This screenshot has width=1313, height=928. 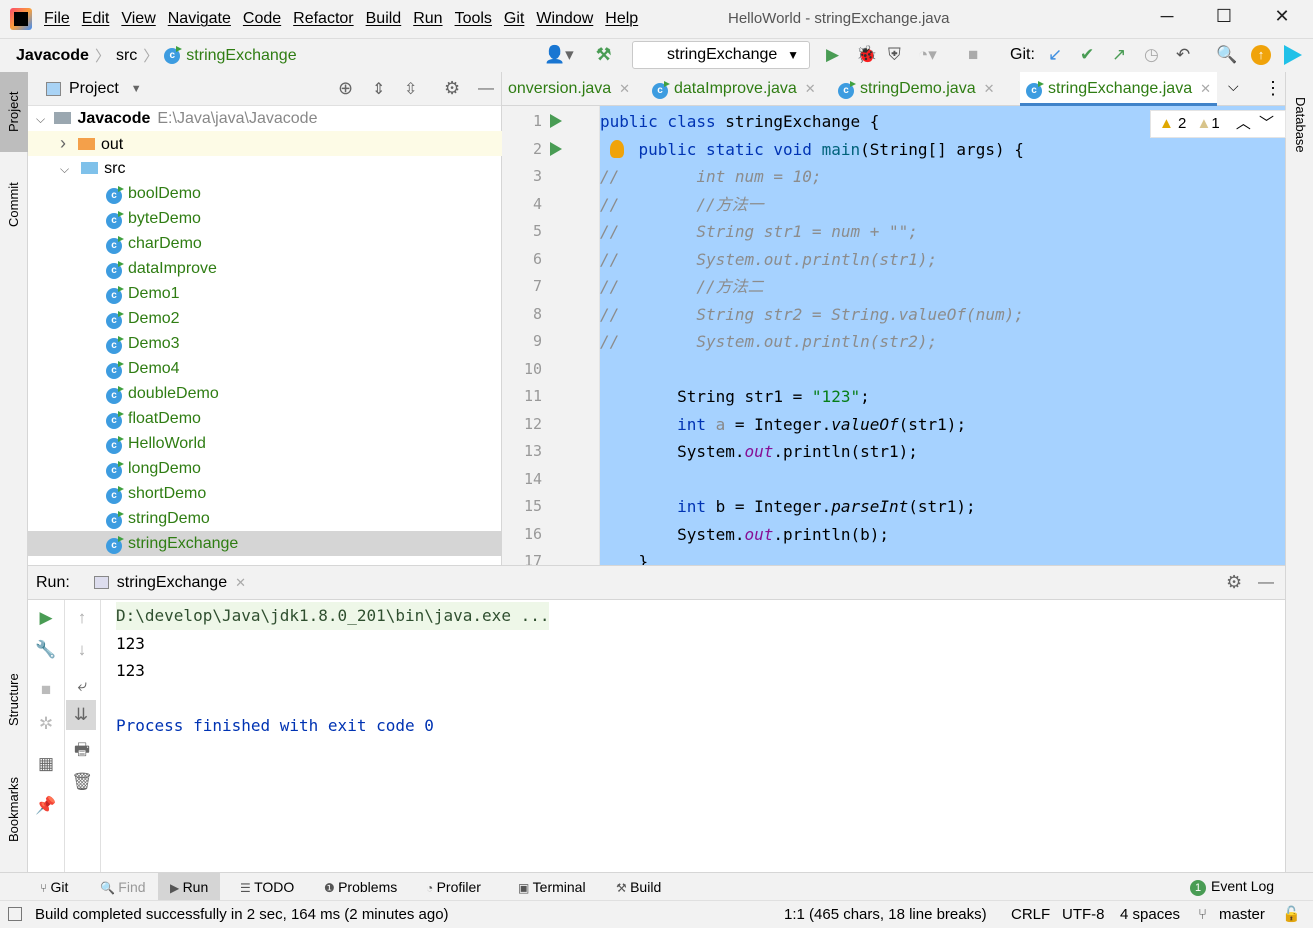 I want to click on breadcrumb-file: c stringExchange, so click(x=230, y=55).